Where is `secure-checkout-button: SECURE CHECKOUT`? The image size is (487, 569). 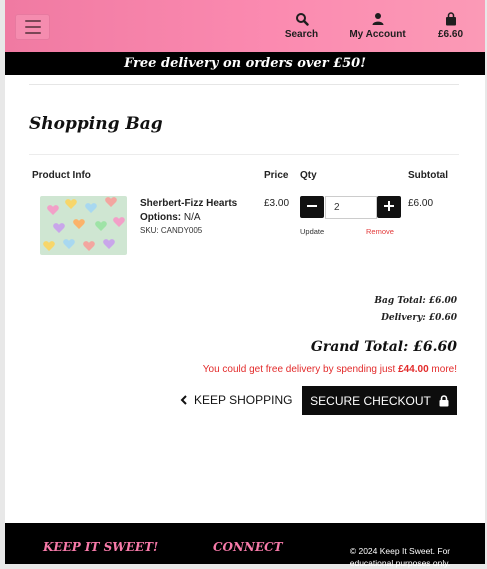
secure-checkout-button: SECURE CHECKOUT is located at coordinates (379, 400).